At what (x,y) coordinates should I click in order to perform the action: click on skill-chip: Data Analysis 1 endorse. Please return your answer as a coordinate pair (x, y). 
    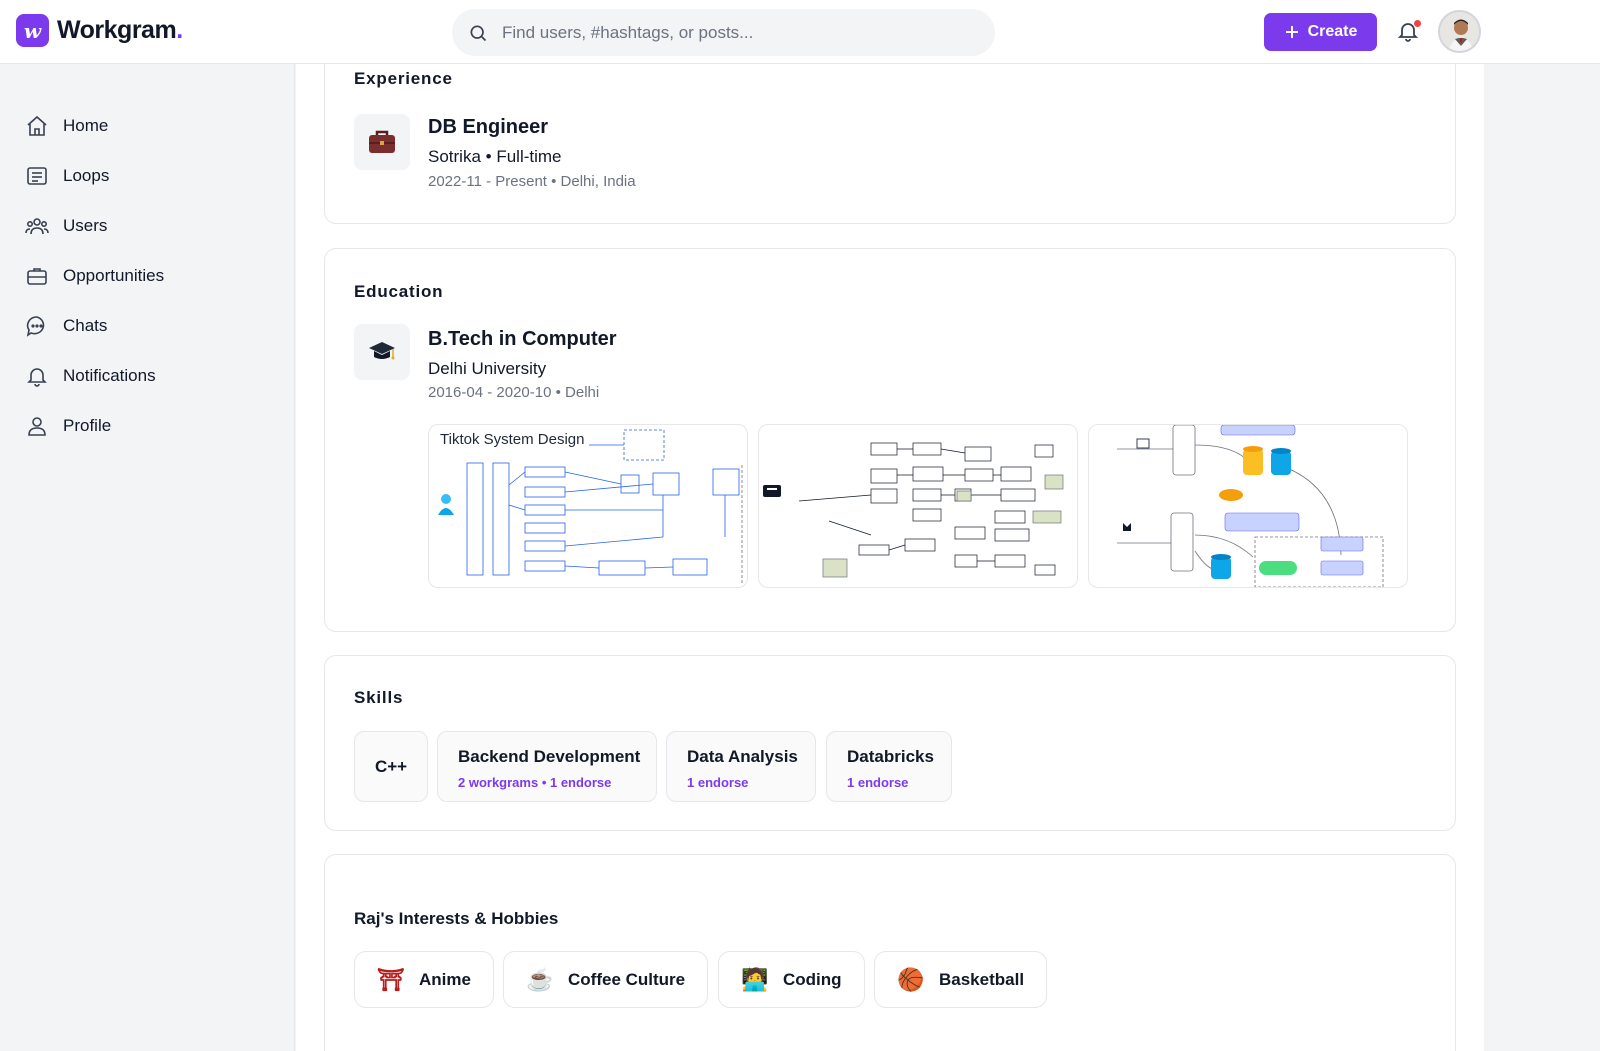
    Looking at the image, I should click on (741, 766).